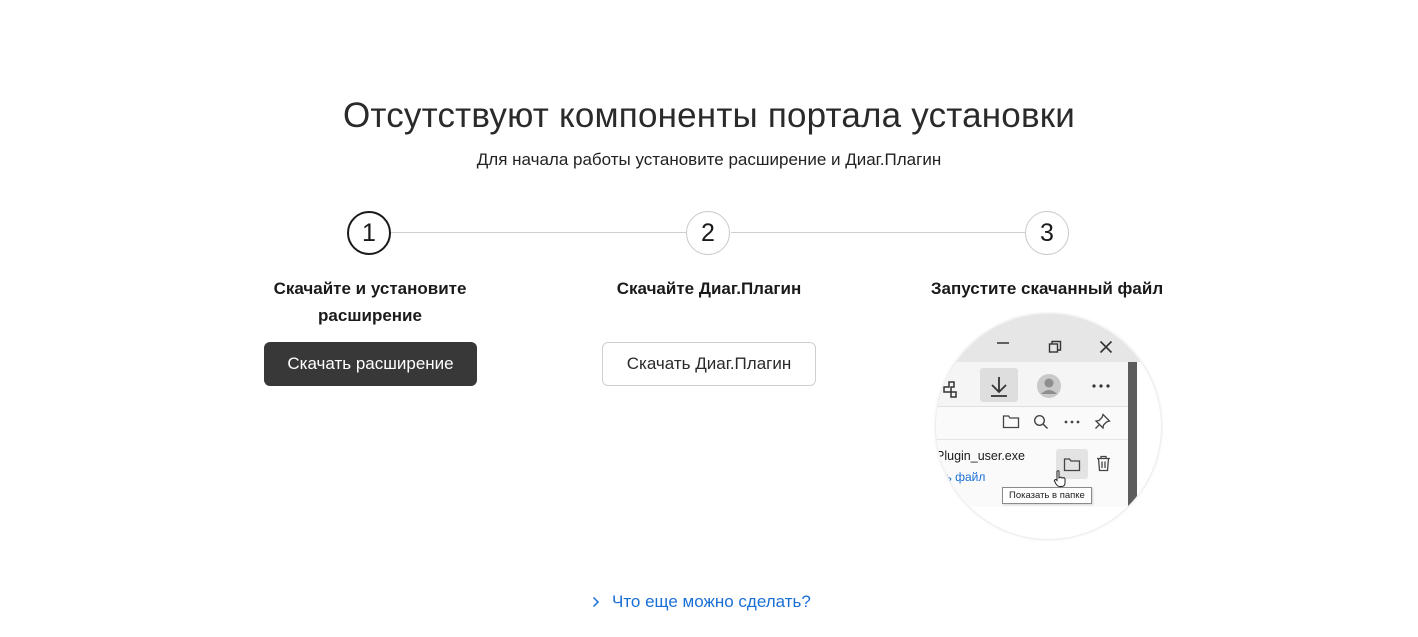  What do you see at coordinates (1011, 422) in the screenshot?
I see `folder-icon` at bounding box center [1011, 422].